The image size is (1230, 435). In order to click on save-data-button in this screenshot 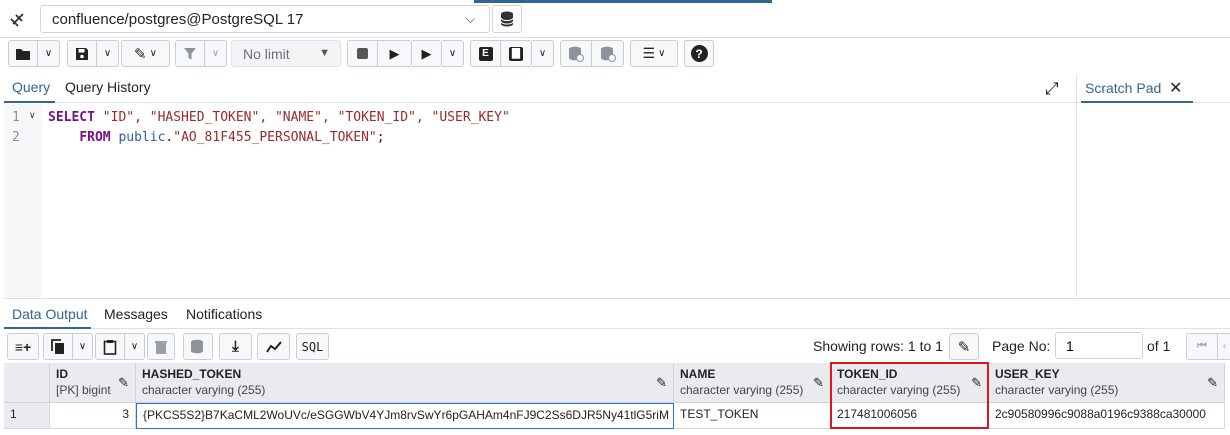, I will do `click(198, 346)`.